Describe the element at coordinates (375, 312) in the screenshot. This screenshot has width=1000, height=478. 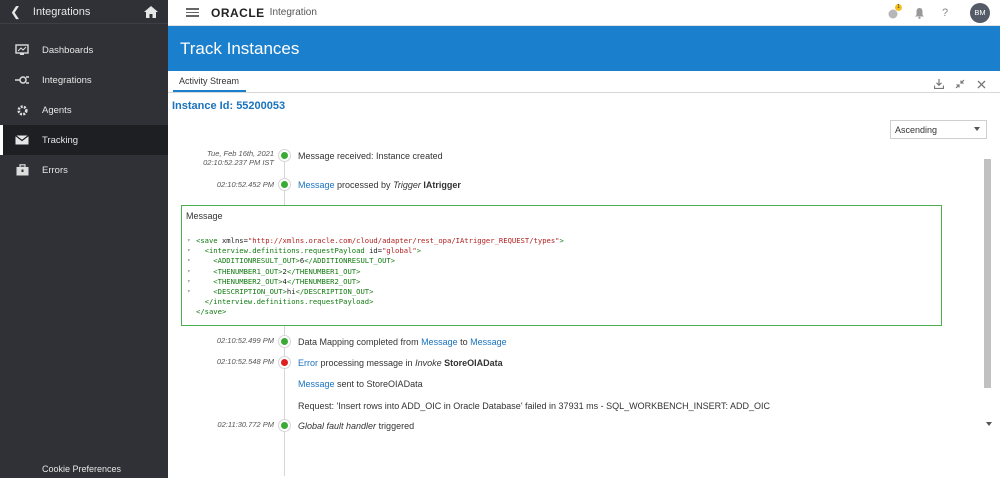
I see `xml-line: </save>` at that location.